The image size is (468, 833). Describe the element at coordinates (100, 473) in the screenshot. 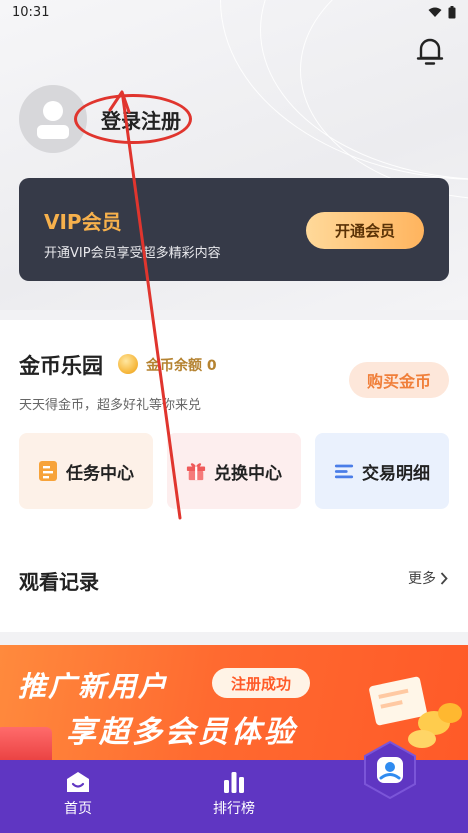

I see `task-center-label: 任务中心` at that location.